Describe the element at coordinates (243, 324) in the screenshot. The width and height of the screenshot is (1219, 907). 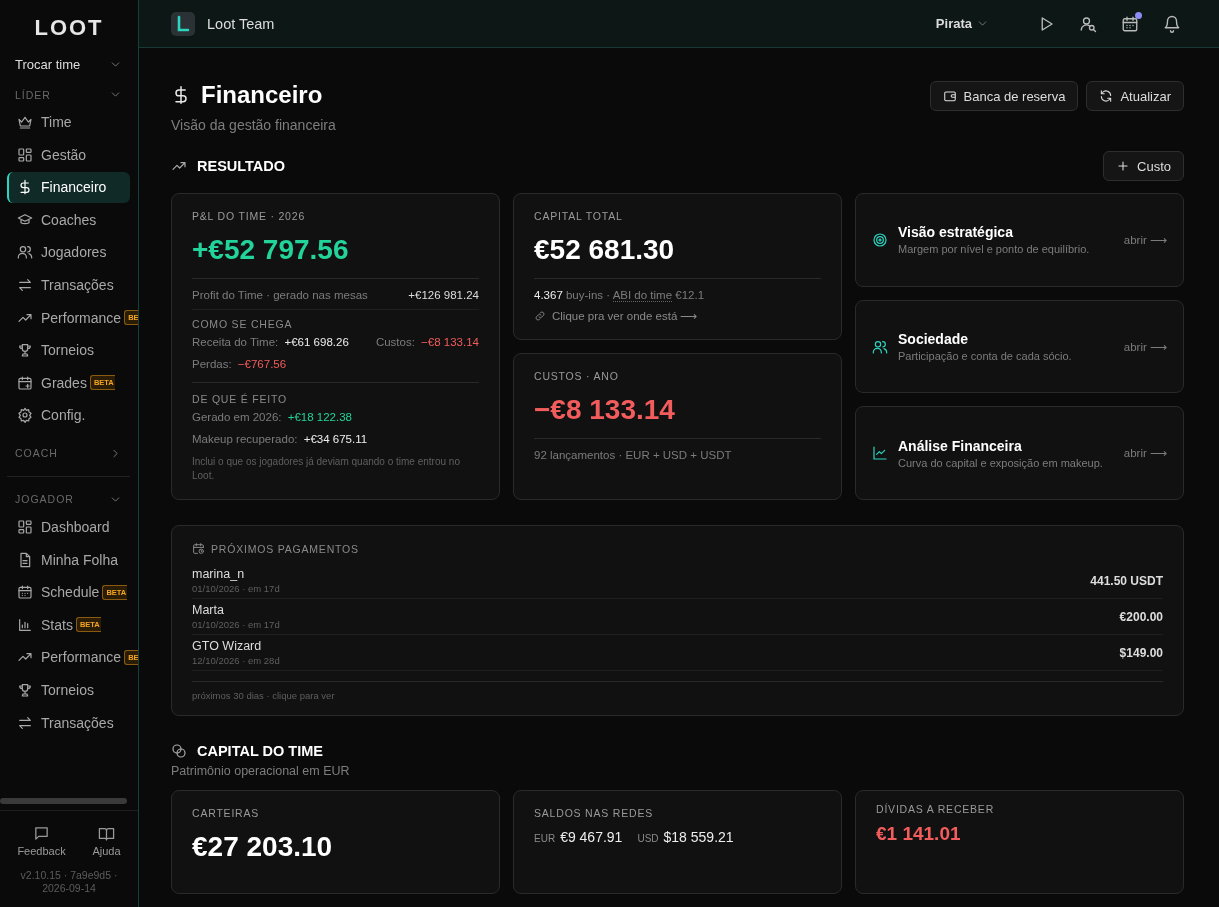
I see `group-title: COMO SE CHEGA` at that location.